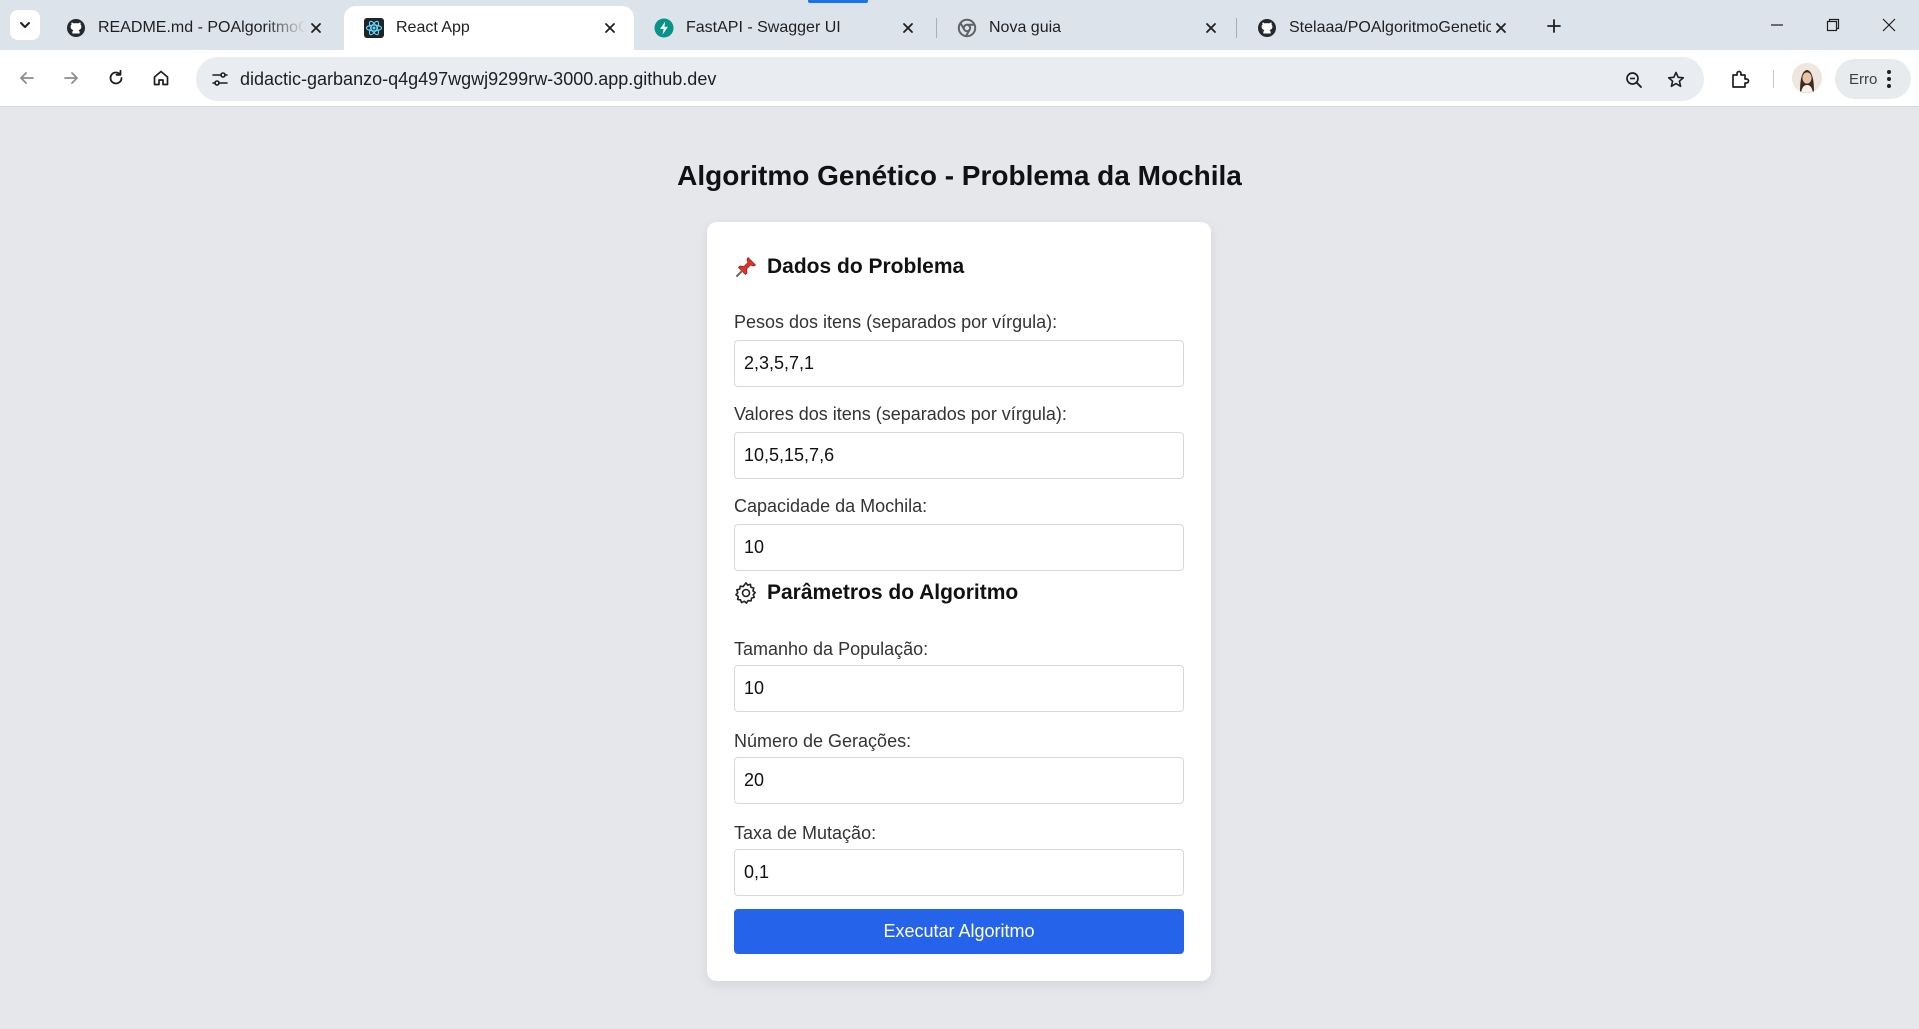 The width and height of the screenshot is (1919, 1029). I want to click on profile-error-button: Erro, so click(1873, 79).